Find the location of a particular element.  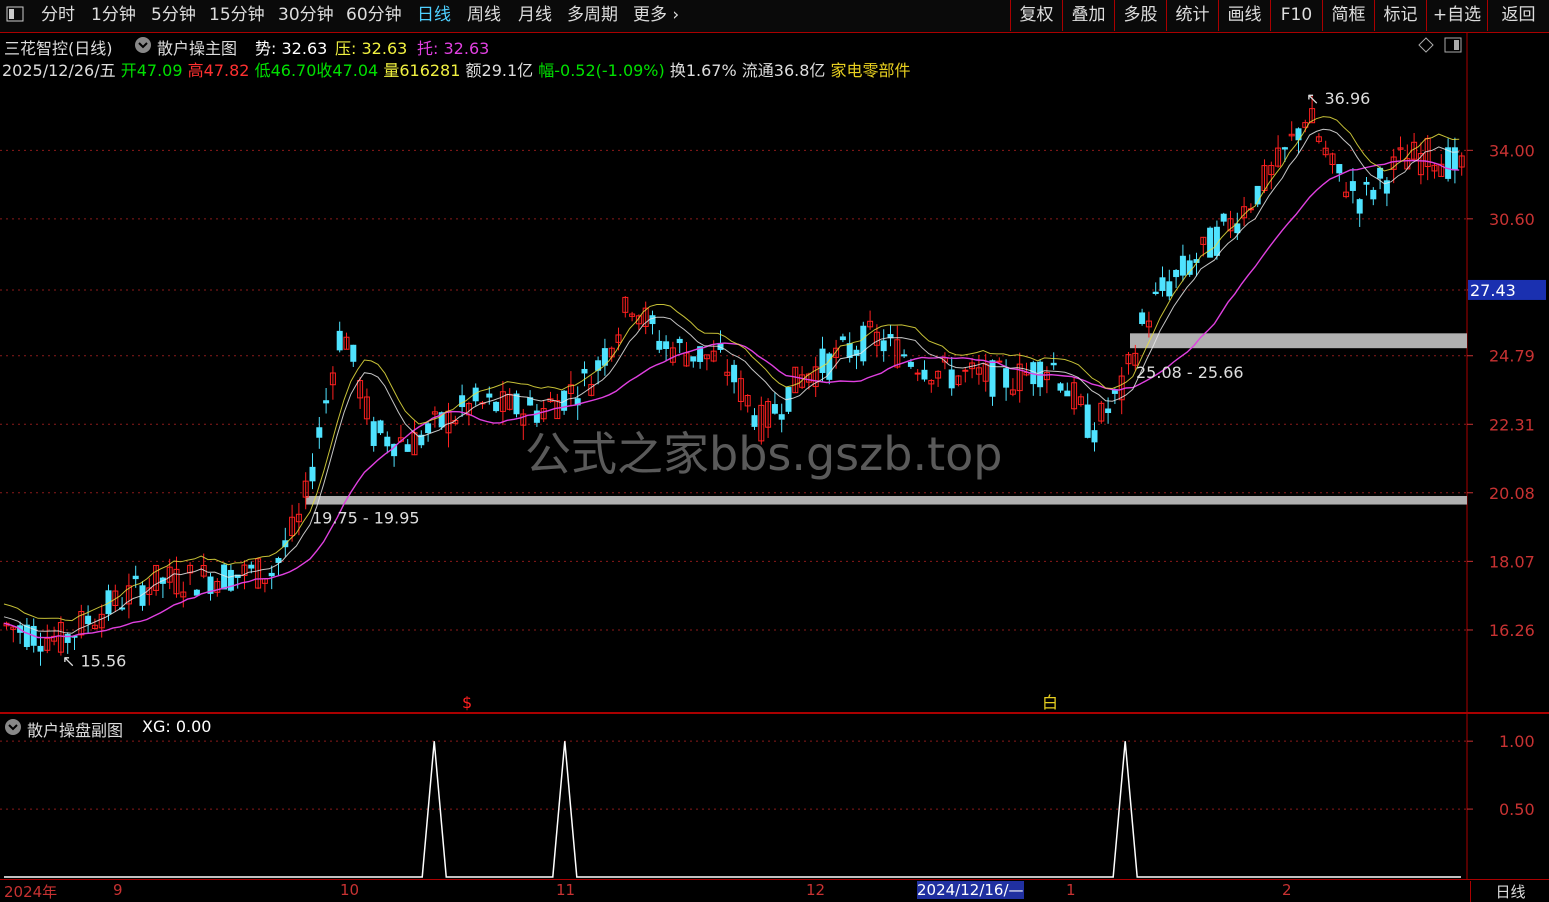

price-tick-label: 20.08 is located at coordinates (1512, 493).